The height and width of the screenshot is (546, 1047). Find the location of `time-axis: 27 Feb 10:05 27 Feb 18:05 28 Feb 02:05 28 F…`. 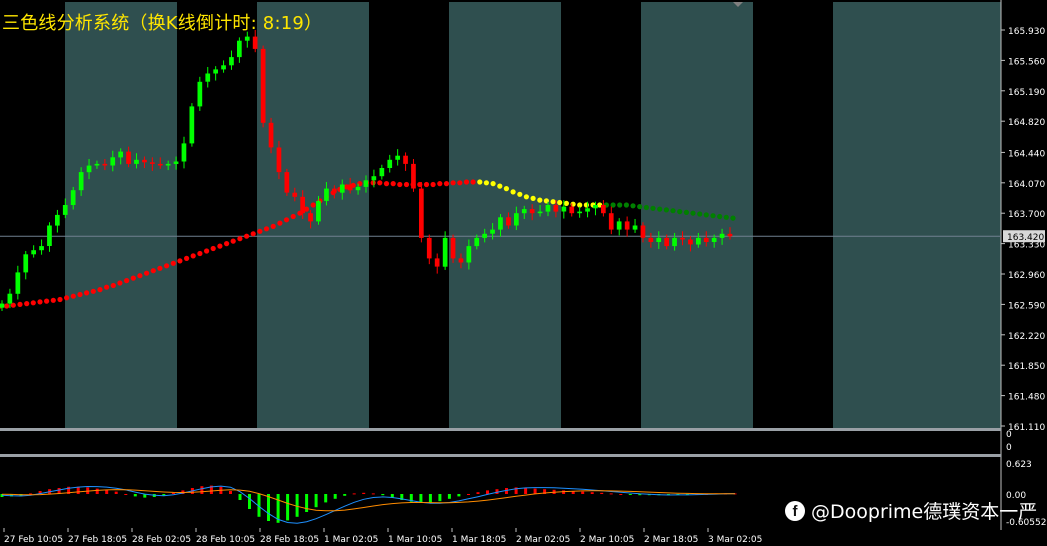

time-axis: 27 Feb 10:05 27 Feb 18:05 28 Feb 02:05 28 F… is located at coordinates (382, 536).